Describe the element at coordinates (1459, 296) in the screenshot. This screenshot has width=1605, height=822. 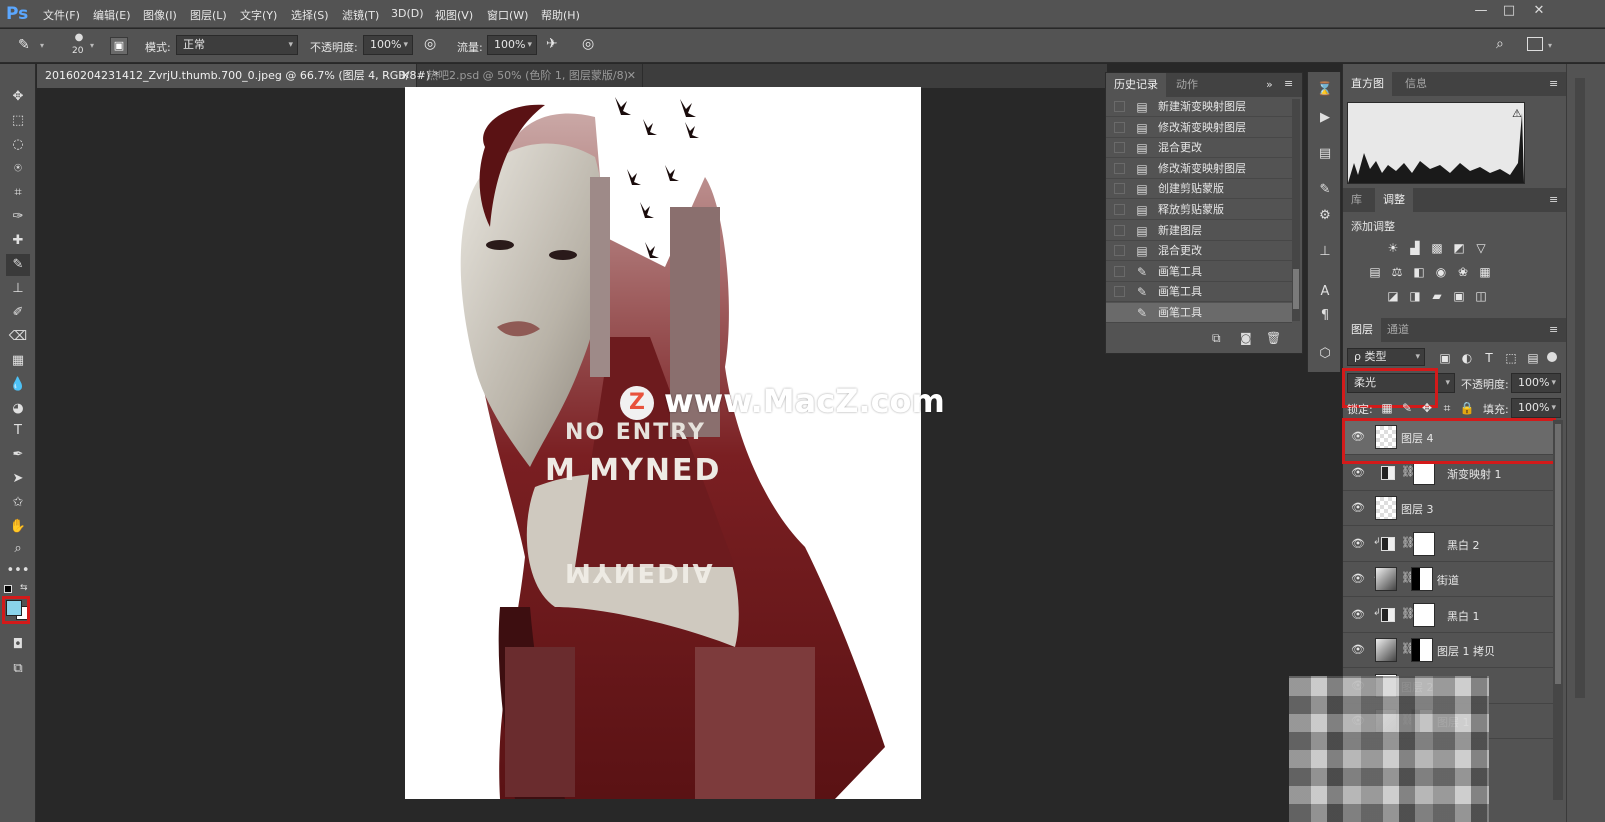
I see `gradient-map-icon: ▣` at that location.